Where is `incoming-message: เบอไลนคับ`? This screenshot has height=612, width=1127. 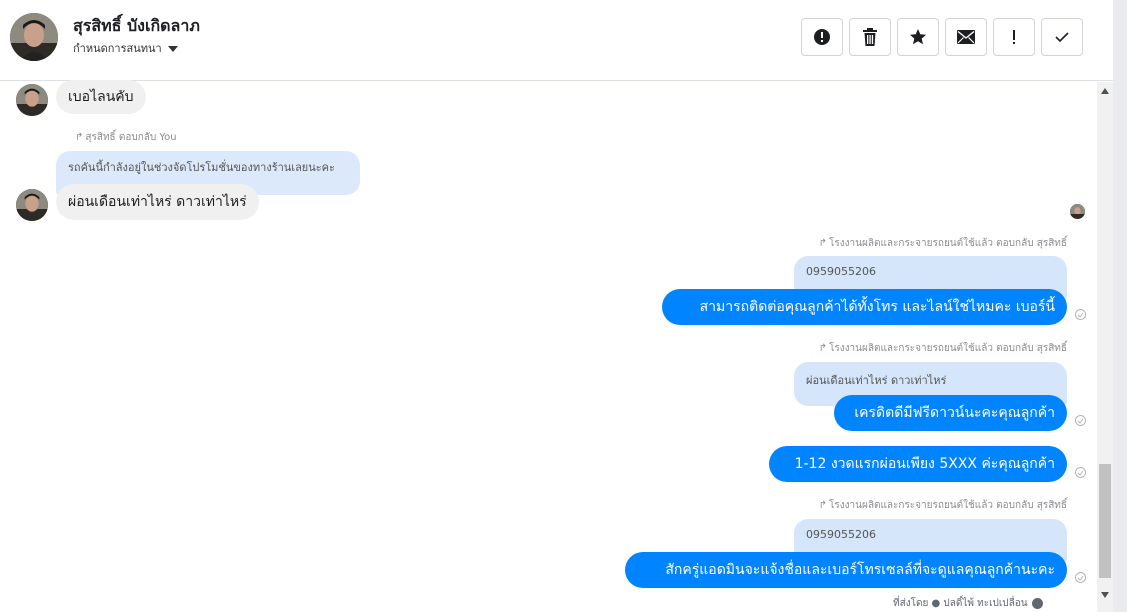 incoming-message: เบอไลนคับ is located at coordinates (101, 97).